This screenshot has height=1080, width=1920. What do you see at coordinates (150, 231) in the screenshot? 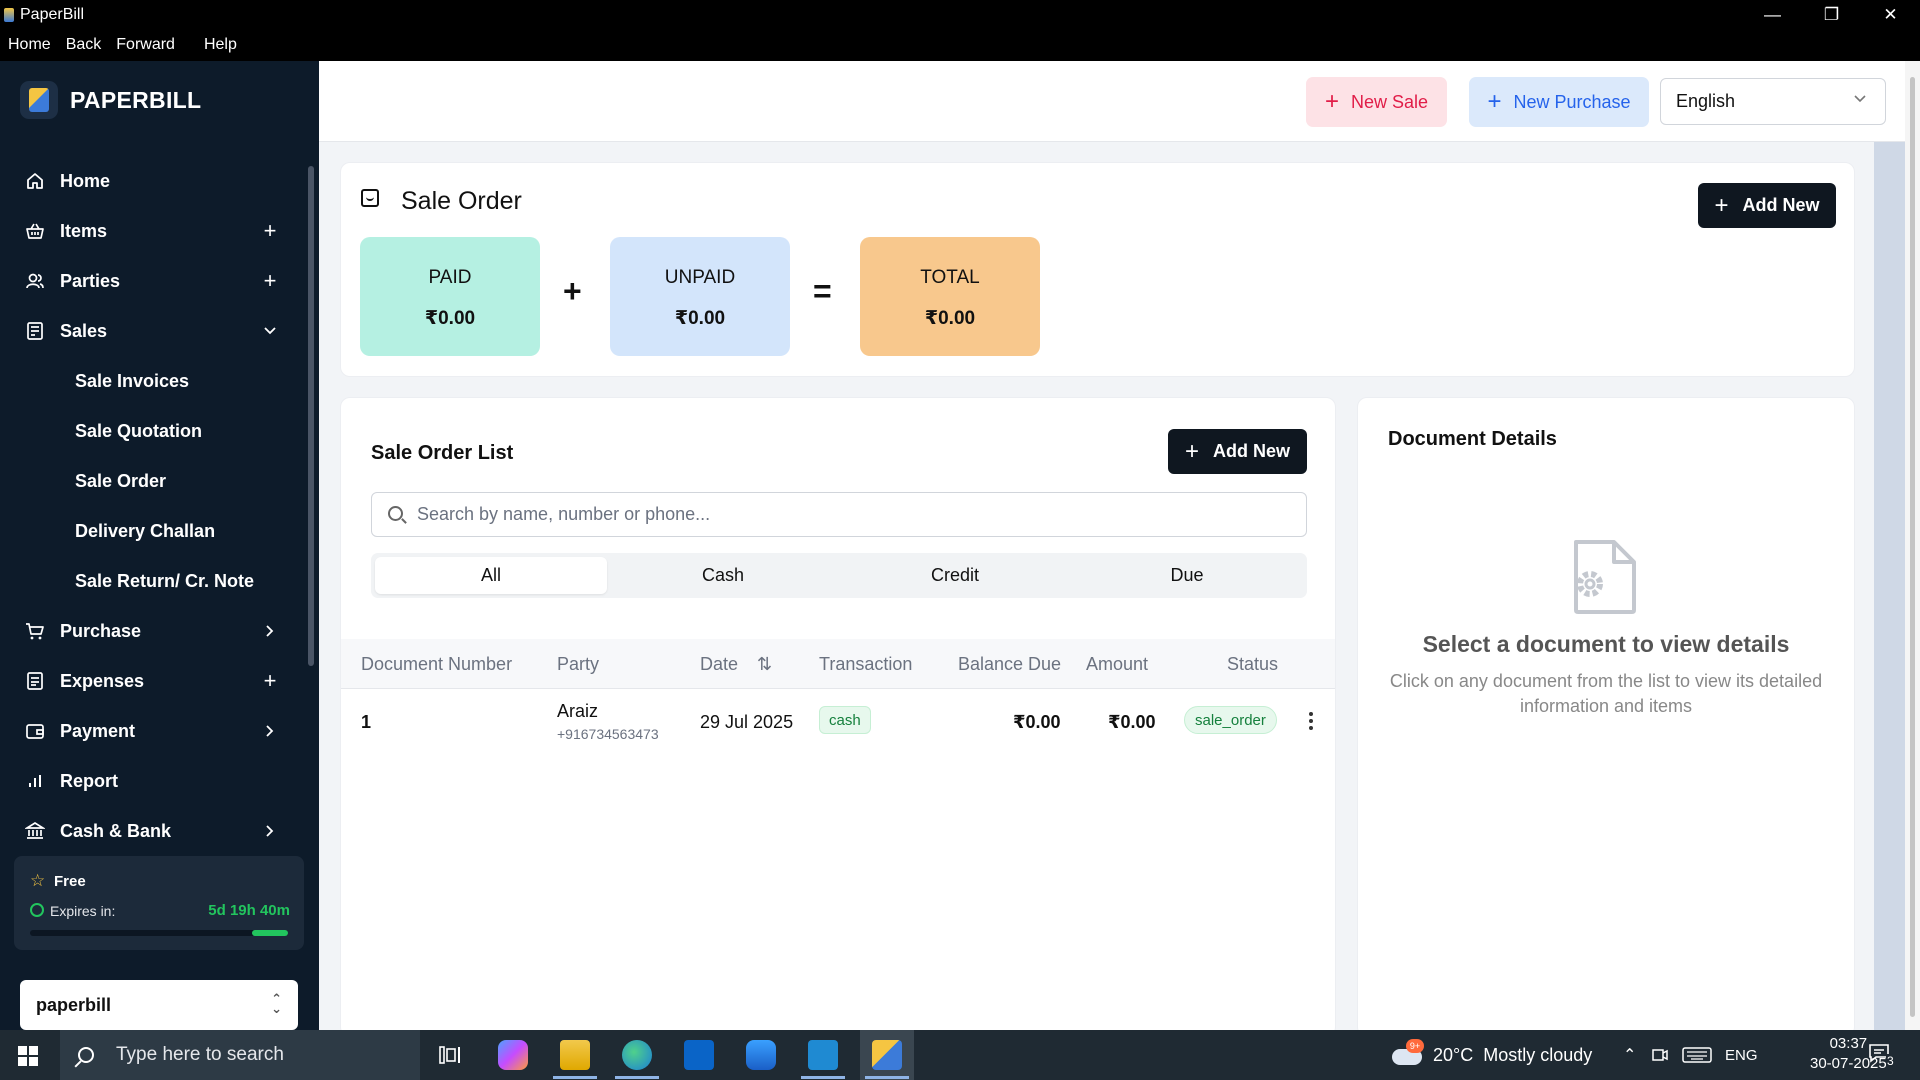
I see `sidebar-item-items: Items +` at bounding box center [150, 231].